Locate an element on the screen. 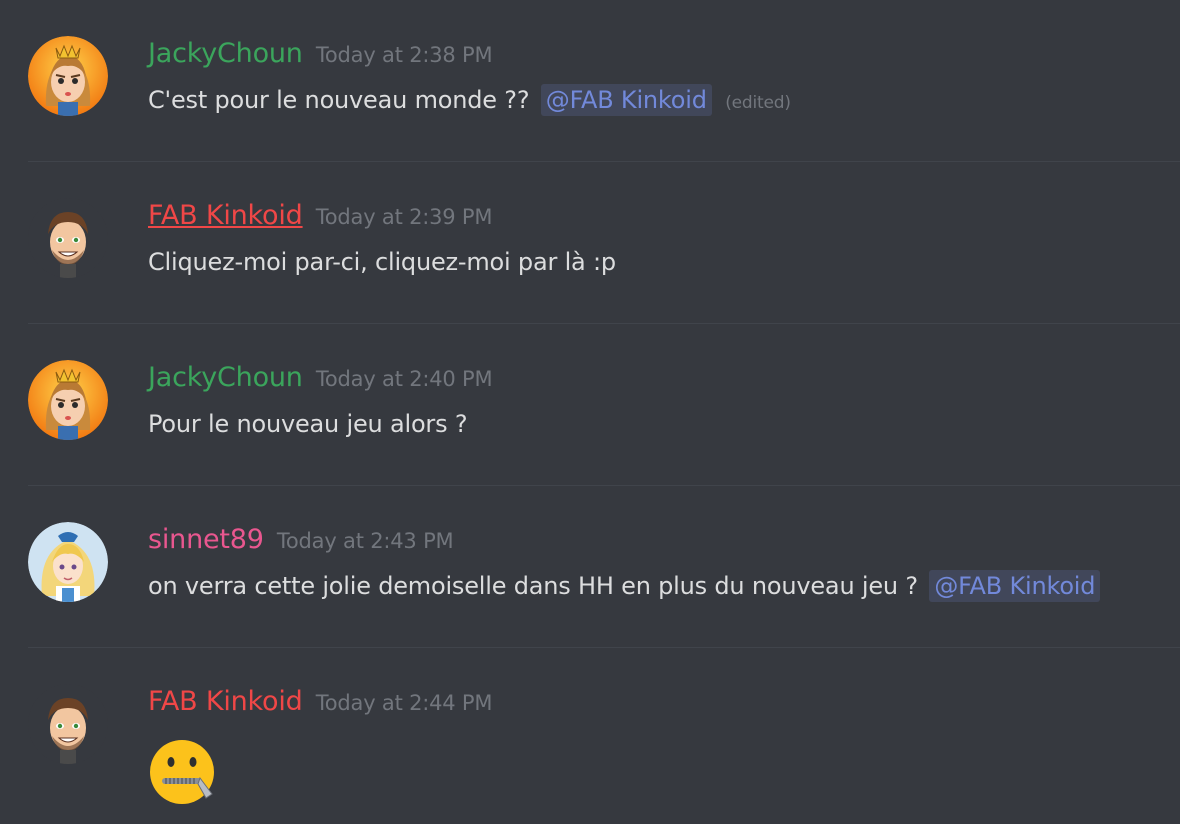 The width and height of the screenshot is (1180, 824). edited-label: (edited) is located at coordinates (758, 103).